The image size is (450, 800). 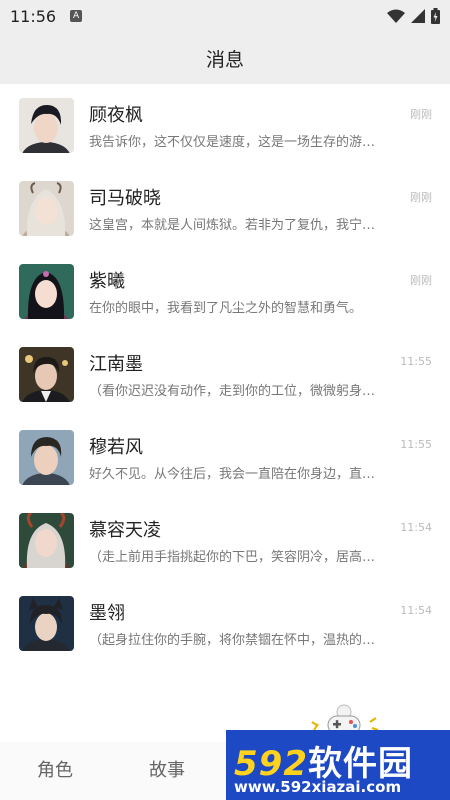 What do you see at coordinates (116, 364) in the screenshot?
I see `contact-name: 江南墨` at bounding box center [116, 364].